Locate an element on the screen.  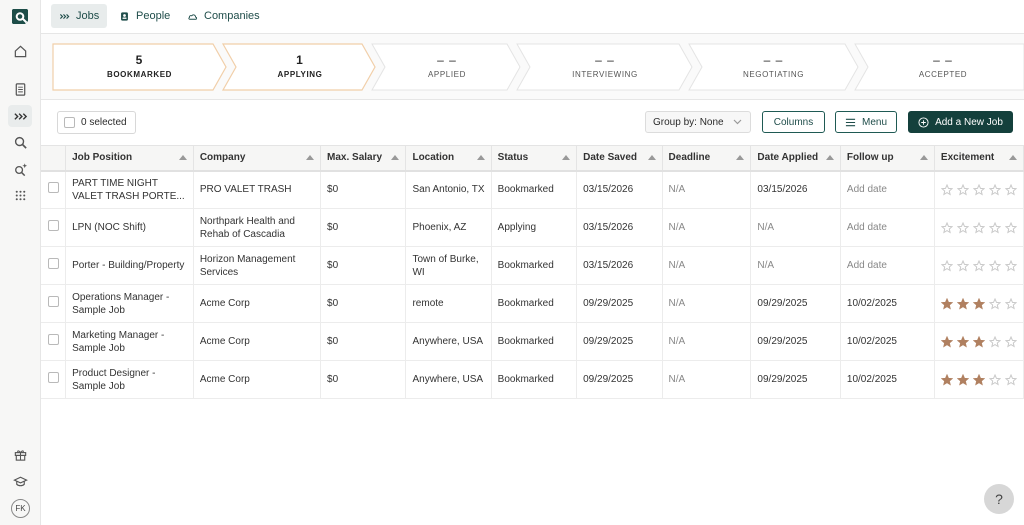
menu-button: Menu is located at coordinates (866, 122).